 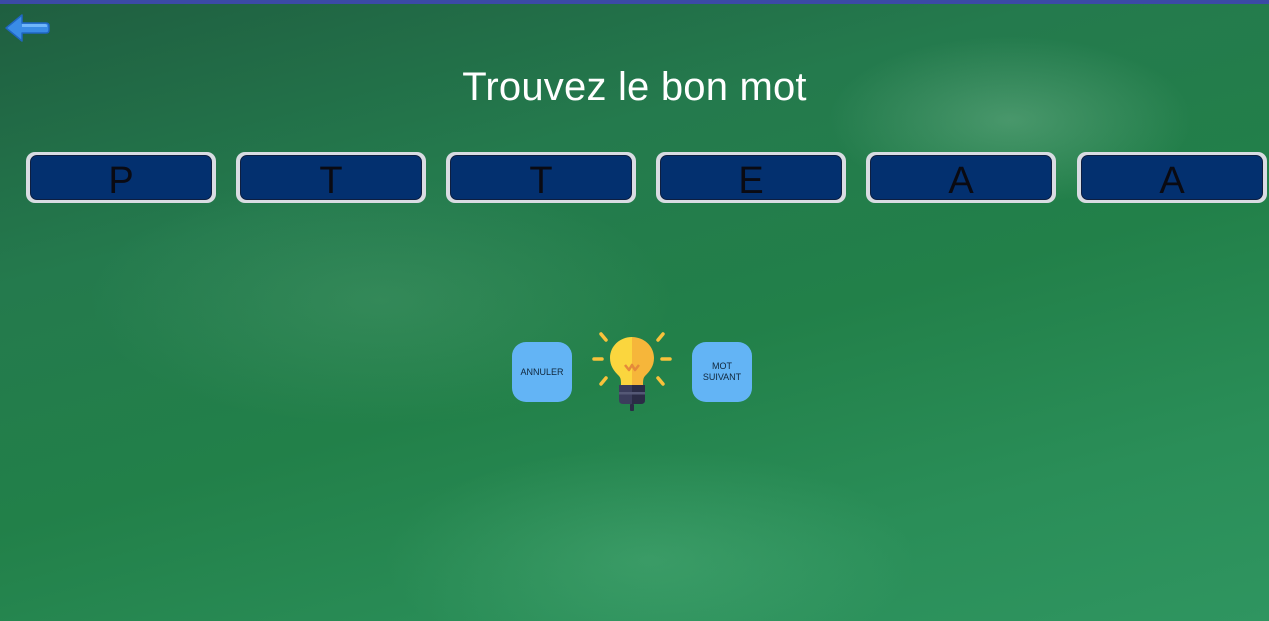 I want to click on hint-button, so click(x=632, y=372).